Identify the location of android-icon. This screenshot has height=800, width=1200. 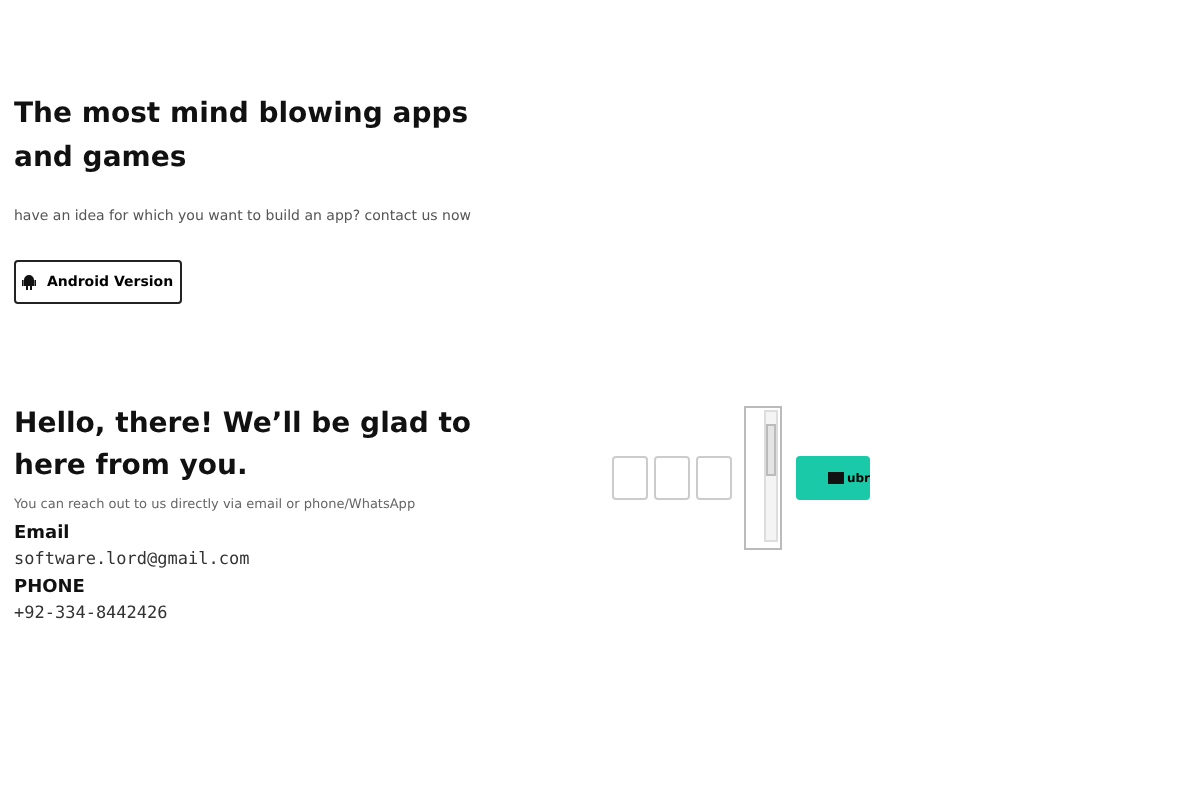
(29, 282).